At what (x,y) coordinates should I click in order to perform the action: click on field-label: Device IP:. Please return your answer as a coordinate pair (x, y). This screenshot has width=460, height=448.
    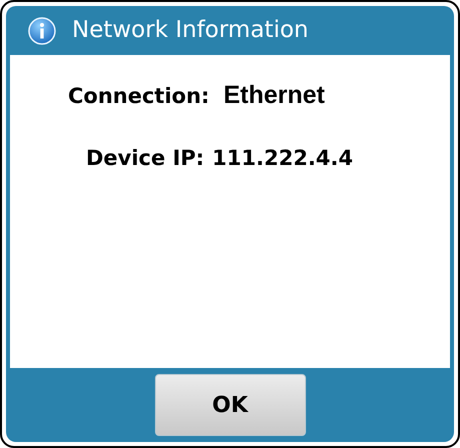
    Looking at the image, I should click on (145, 158).